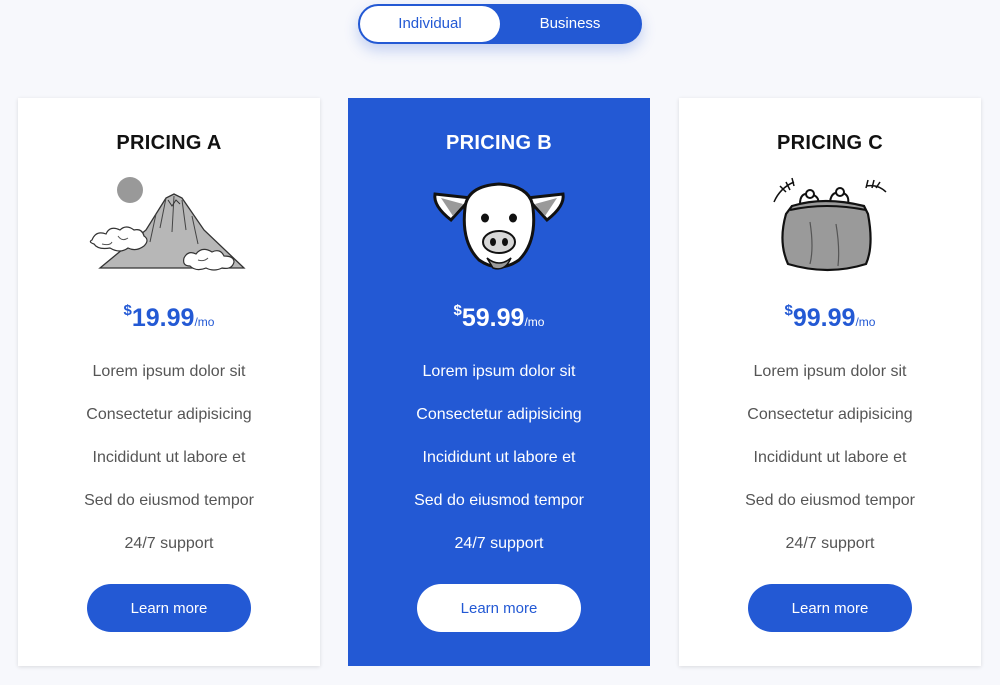 This screenshot has width=1000, height=685. Describe the element at coordinates (824, 318) in the screenshot. I see `price-amount: 99.99` at that location.